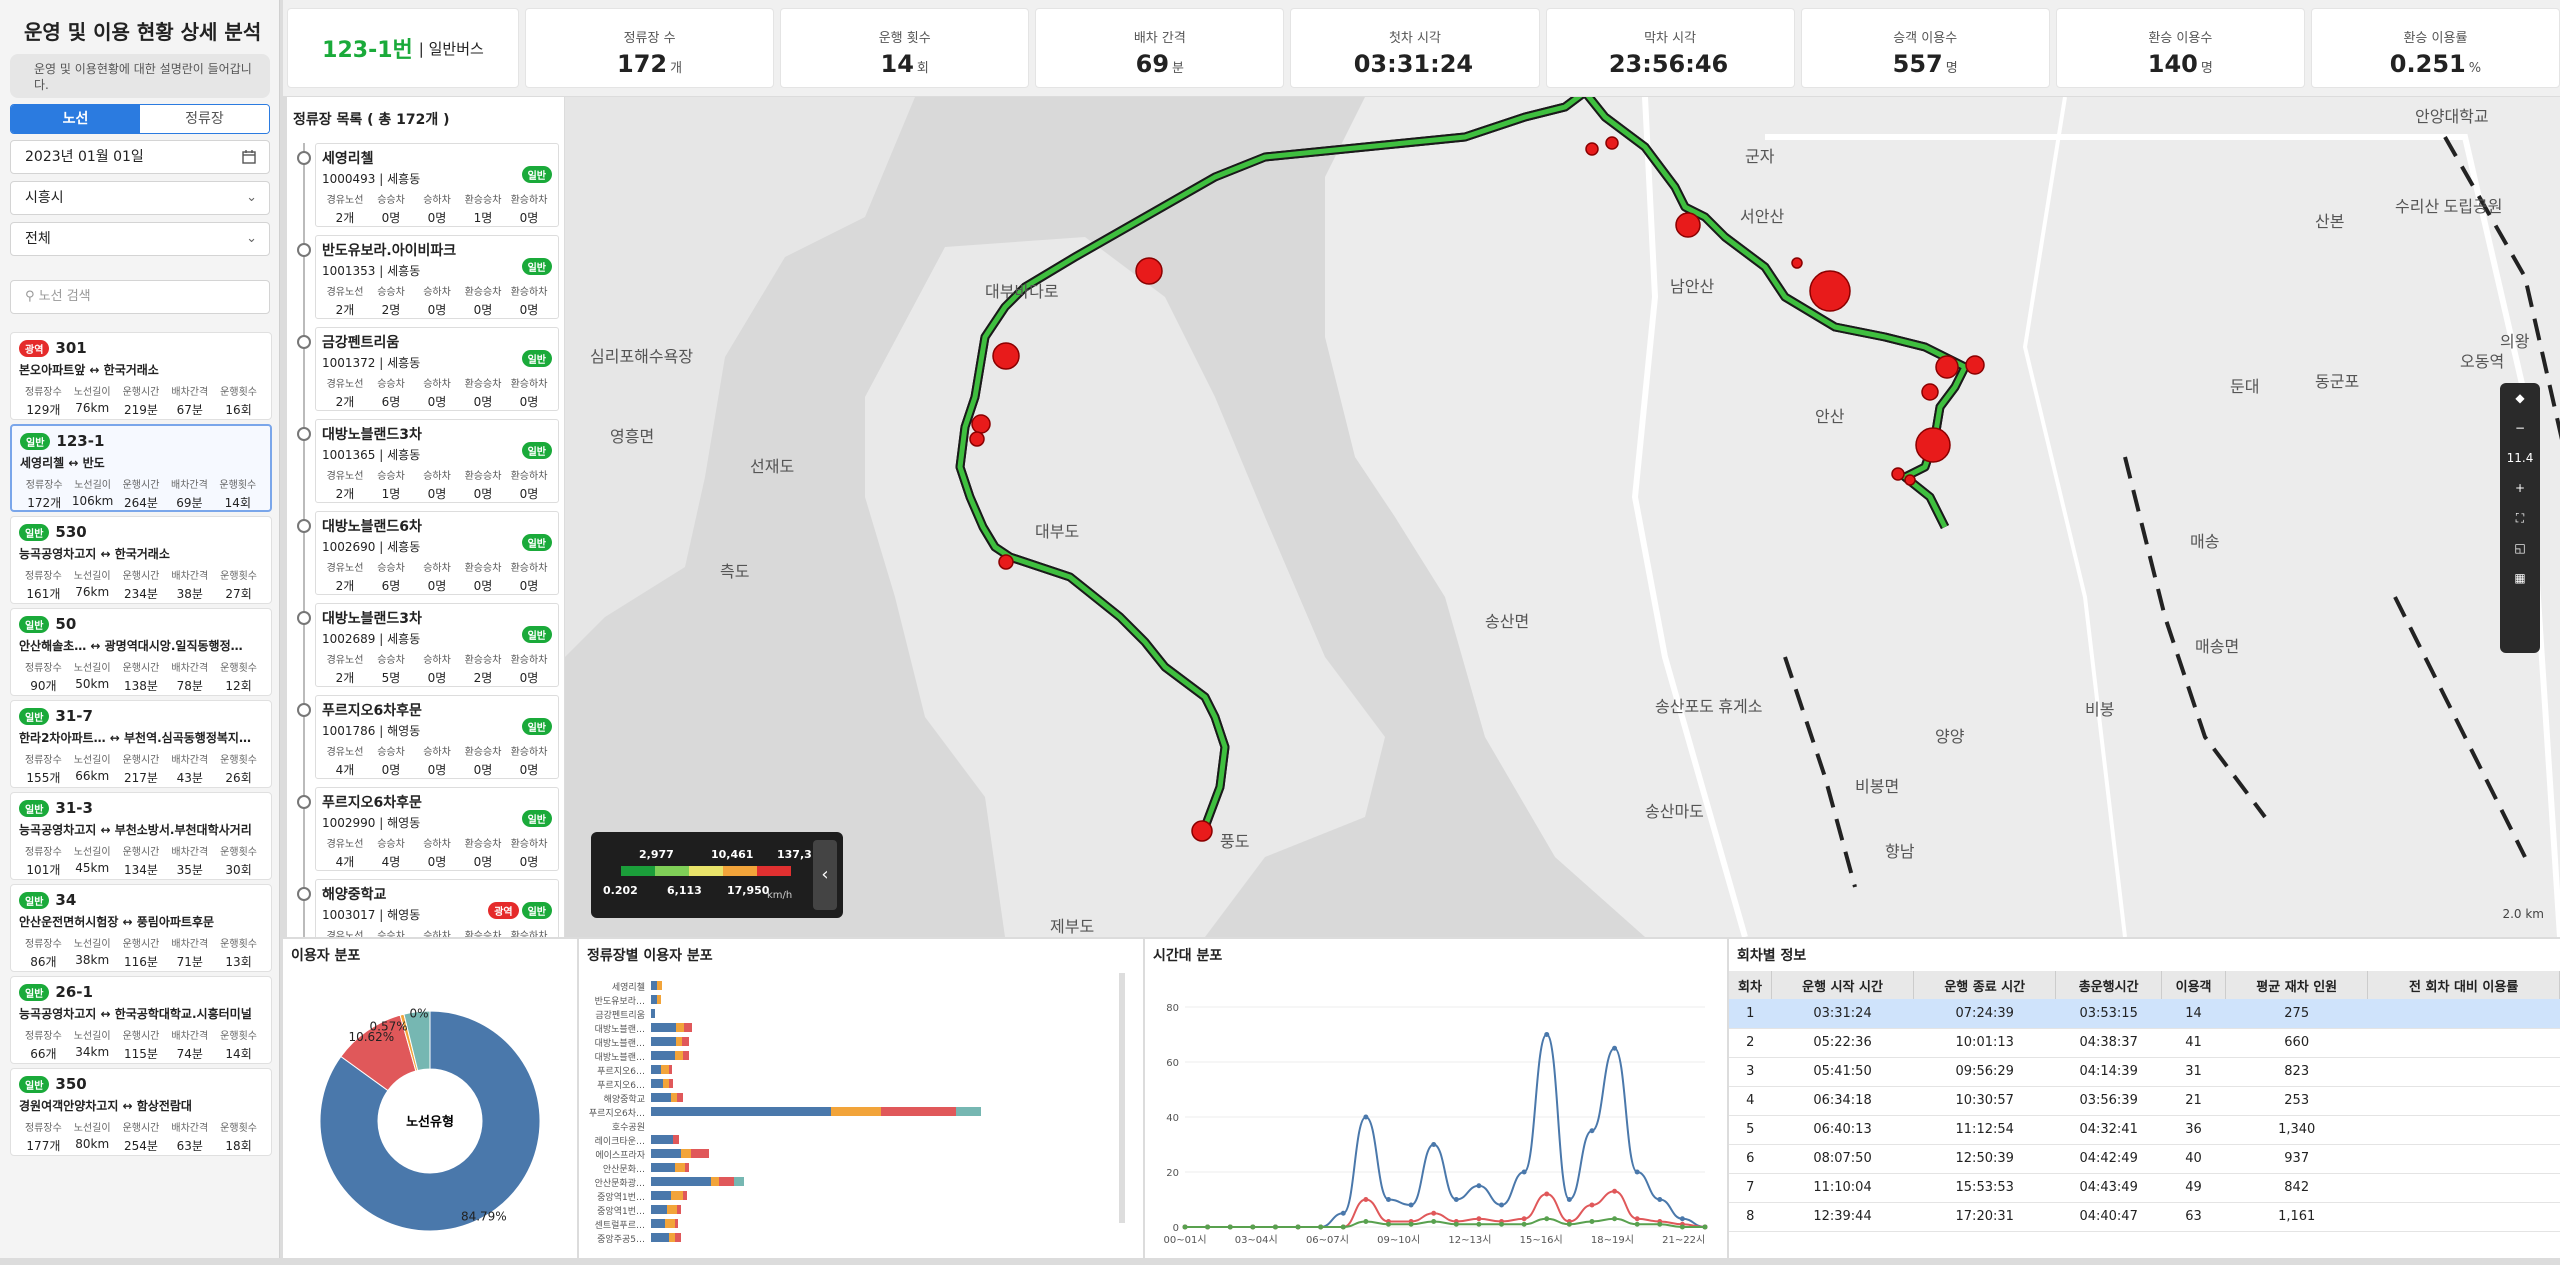 This screenshot has width=2560, height=1265. Describe the element at coordinates (2449, 207) in the screenshot. I see `map-label: 수리산 도립공원` at that location.